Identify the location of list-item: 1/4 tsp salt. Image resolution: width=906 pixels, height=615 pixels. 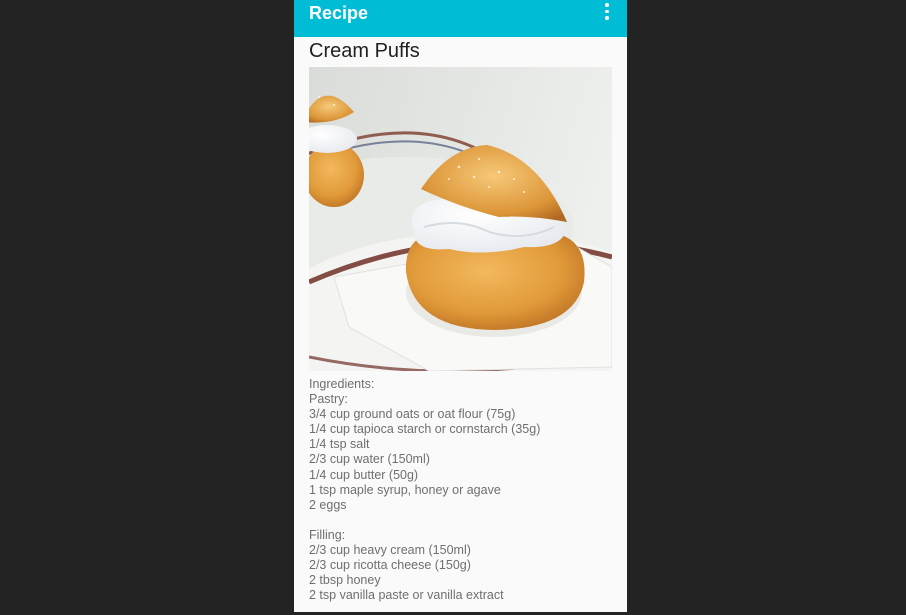
(339, 444).